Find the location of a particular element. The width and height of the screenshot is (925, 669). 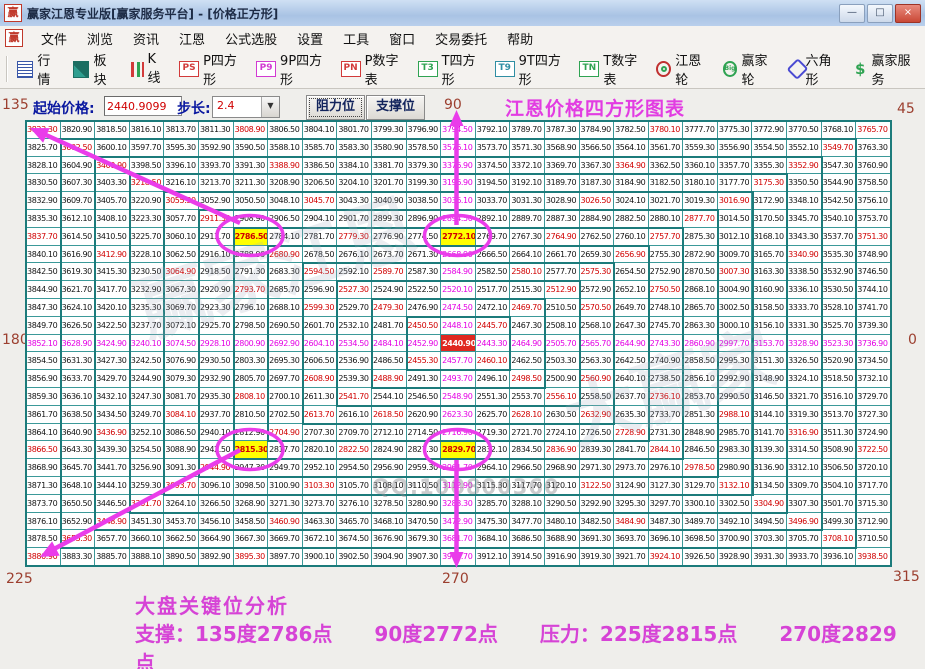

price-cell: 3681.70 is located at coordinates (458, 539).